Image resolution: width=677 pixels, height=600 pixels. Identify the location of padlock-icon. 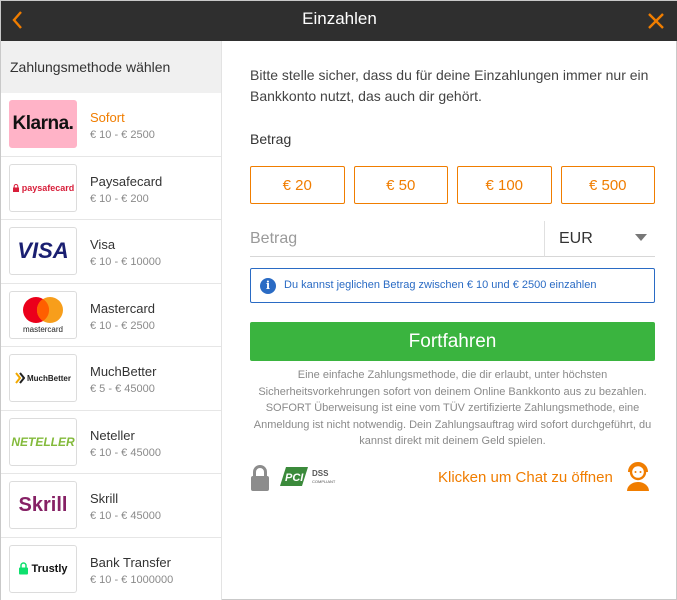
(260, 478).